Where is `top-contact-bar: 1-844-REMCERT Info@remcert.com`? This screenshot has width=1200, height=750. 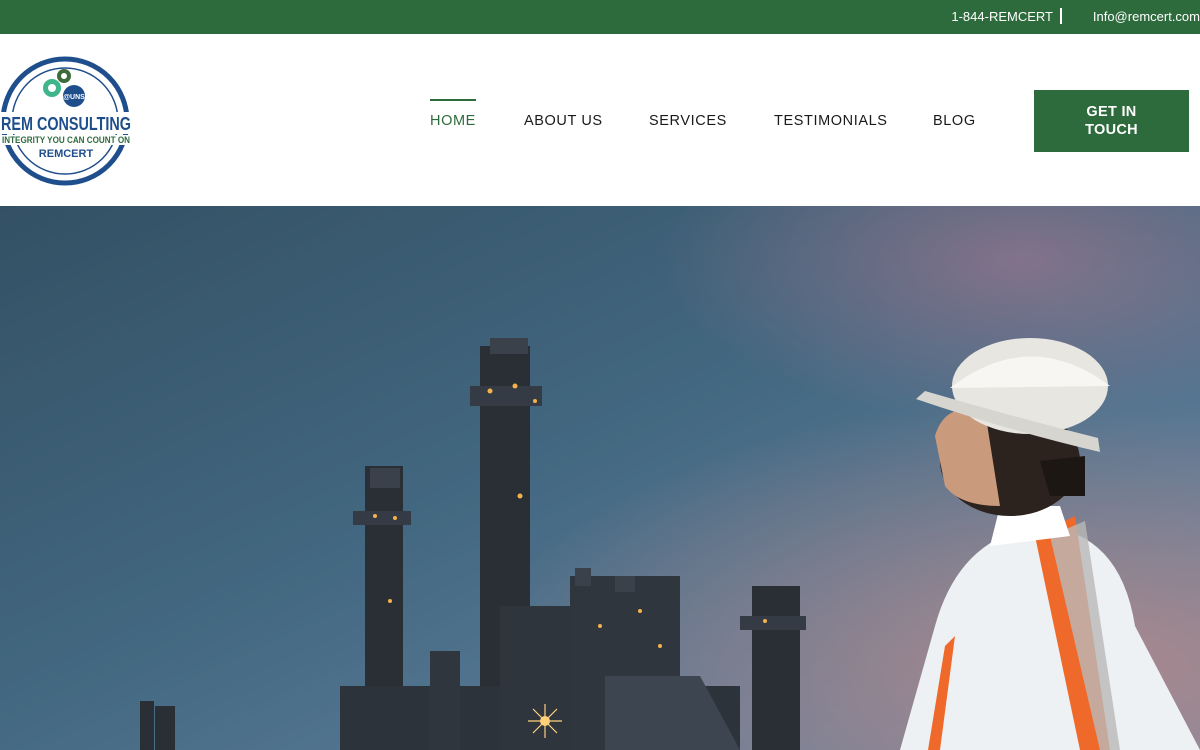 top-contact-bar: 1-844-REMCERT Info@remcert.com is located at coordinates (600, 17).